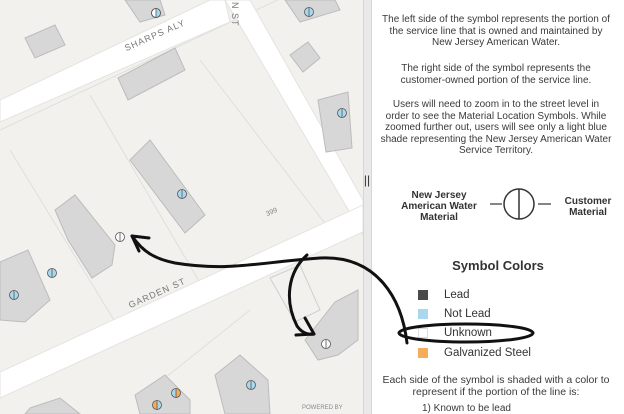  What do you see at coordinates (588, 207) in the screenshot?
I see `diagram-label-customer: Customer Material` at bounding box center [588, 207].